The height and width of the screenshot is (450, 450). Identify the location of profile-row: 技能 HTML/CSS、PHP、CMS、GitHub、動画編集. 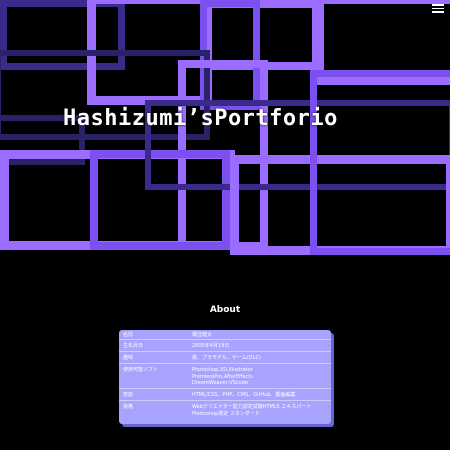
(225, 396).